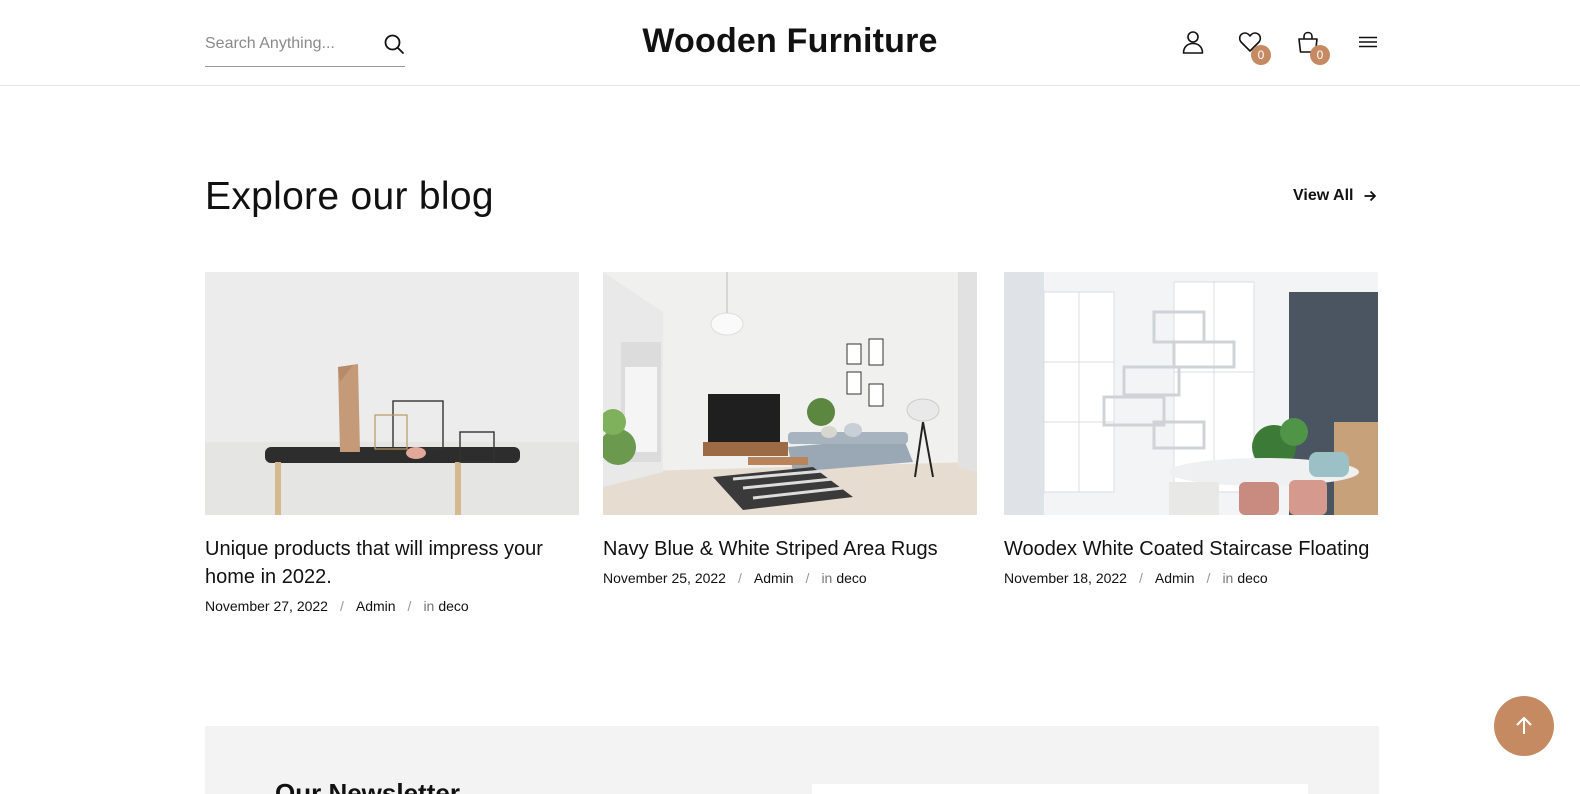  What do you see at coordinates (1370, 196) in the screenshot?
I see `arrow-right-icon` at bounding box center [1370, 196].